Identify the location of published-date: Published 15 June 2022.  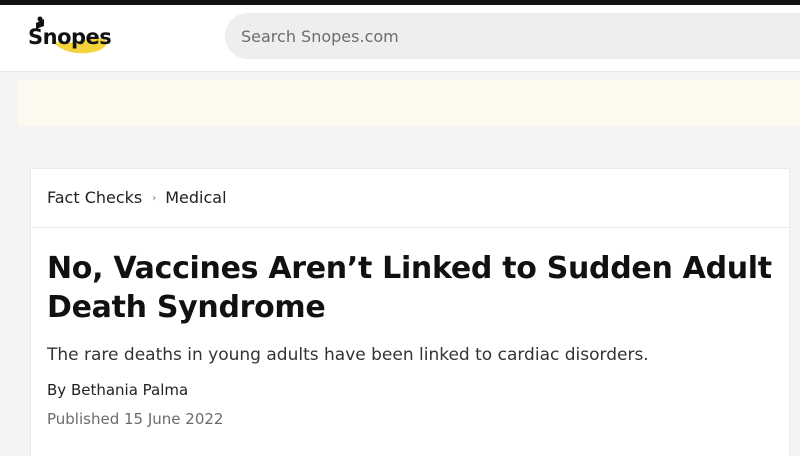
(135, 419).